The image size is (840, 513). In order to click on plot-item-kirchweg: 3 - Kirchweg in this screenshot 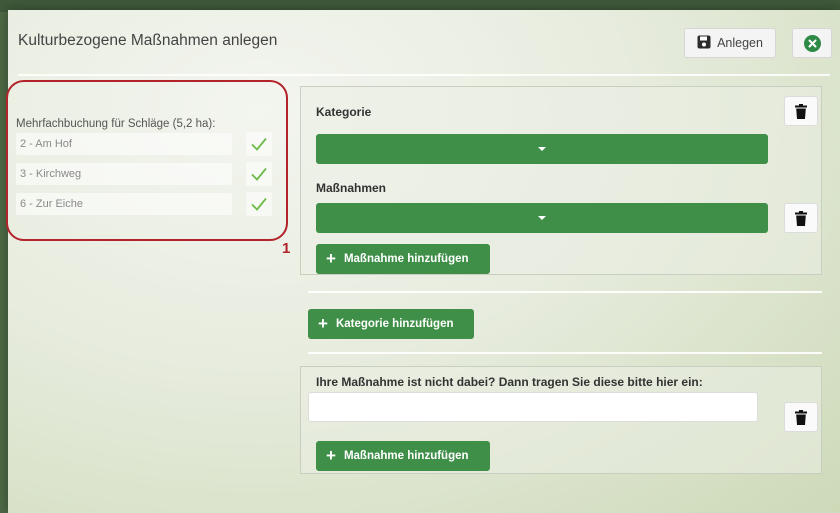, I will do `click(124, 174)`.